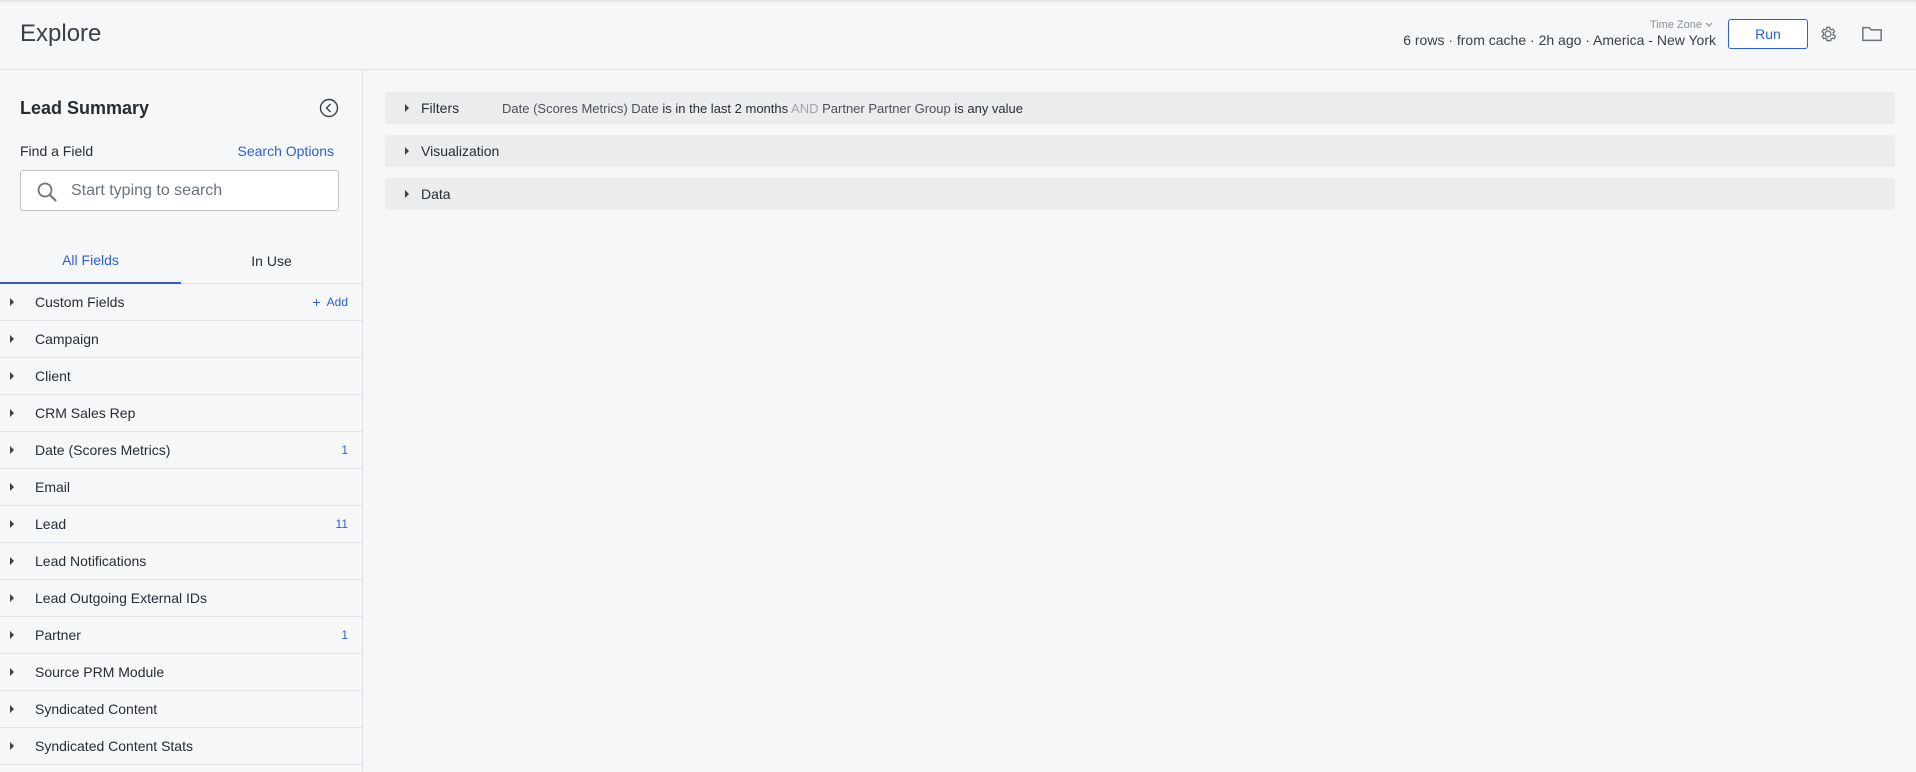 The height and width of the screenshot is (772, 1916). Describe the element at coordinates (58, 635) in the screenshot. I see `field-group-label: Partner` at that location.